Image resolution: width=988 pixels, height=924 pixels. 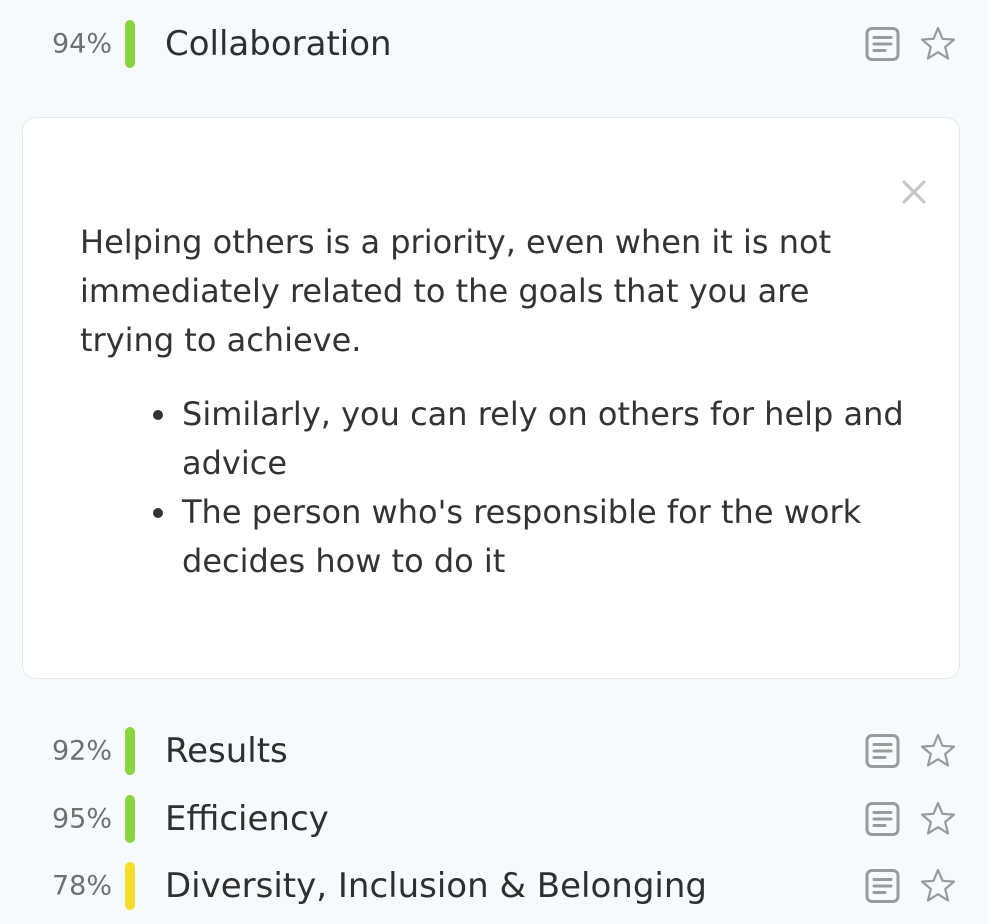 What do you see at coordinates (226, 751) in the screenshot?
I see `category-label: Results` at bounding box center [226, 751].